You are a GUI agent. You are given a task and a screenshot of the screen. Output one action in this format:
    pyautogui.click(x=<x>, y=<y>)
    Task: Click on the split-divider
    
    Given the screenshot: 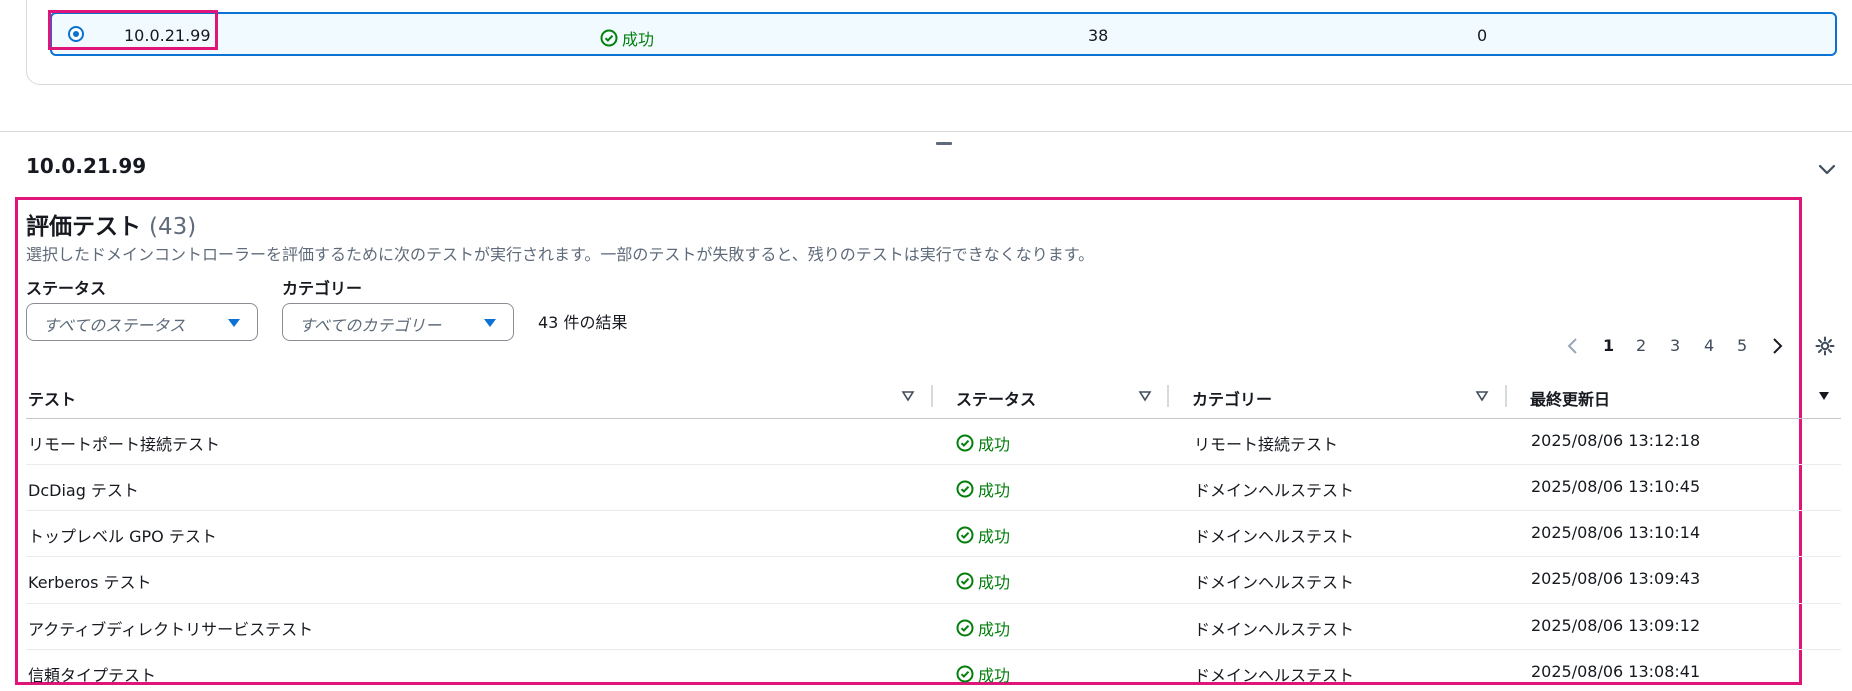 What is the action you would take?
    pyautogui.click(x=926, y=131)
    